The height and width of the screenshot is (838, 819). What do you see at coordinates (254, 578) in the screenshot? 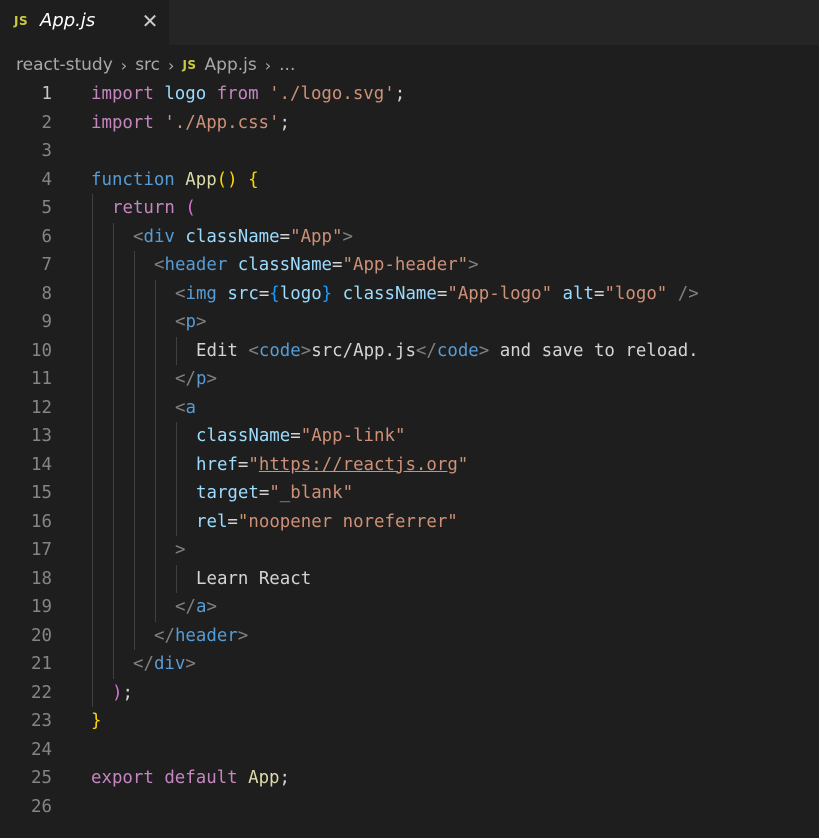
I see `code-token: Learn React` at bounding box center [254, 578].